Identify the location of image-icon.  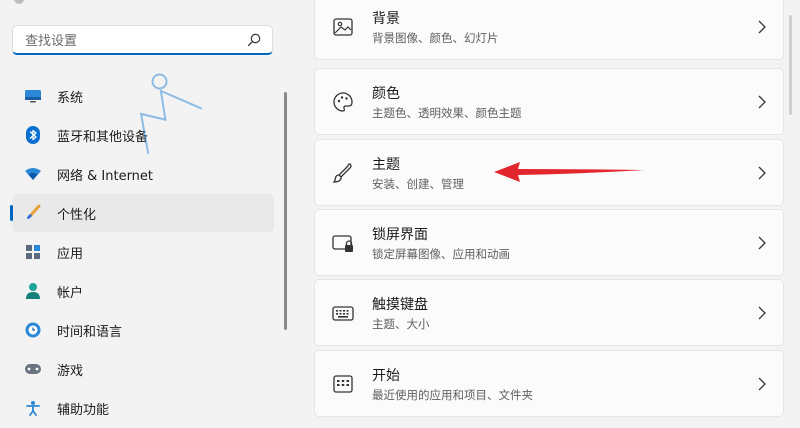
(343, 27).